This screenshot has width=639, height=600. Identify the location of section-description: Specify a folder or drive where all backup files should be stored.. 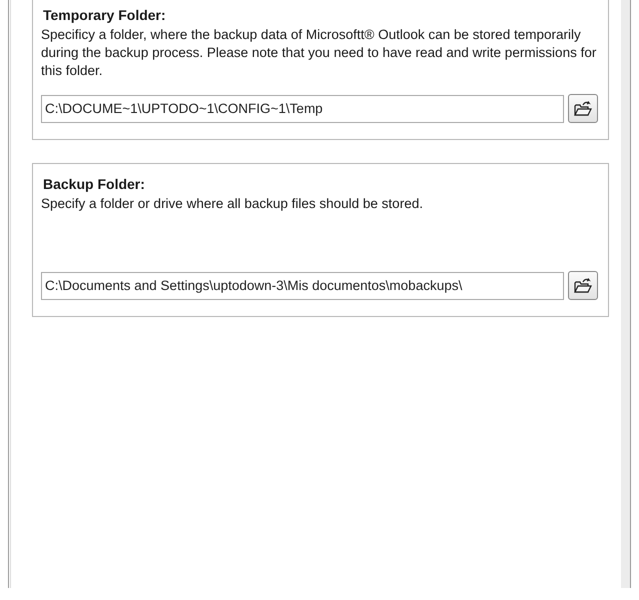
(232, 204).